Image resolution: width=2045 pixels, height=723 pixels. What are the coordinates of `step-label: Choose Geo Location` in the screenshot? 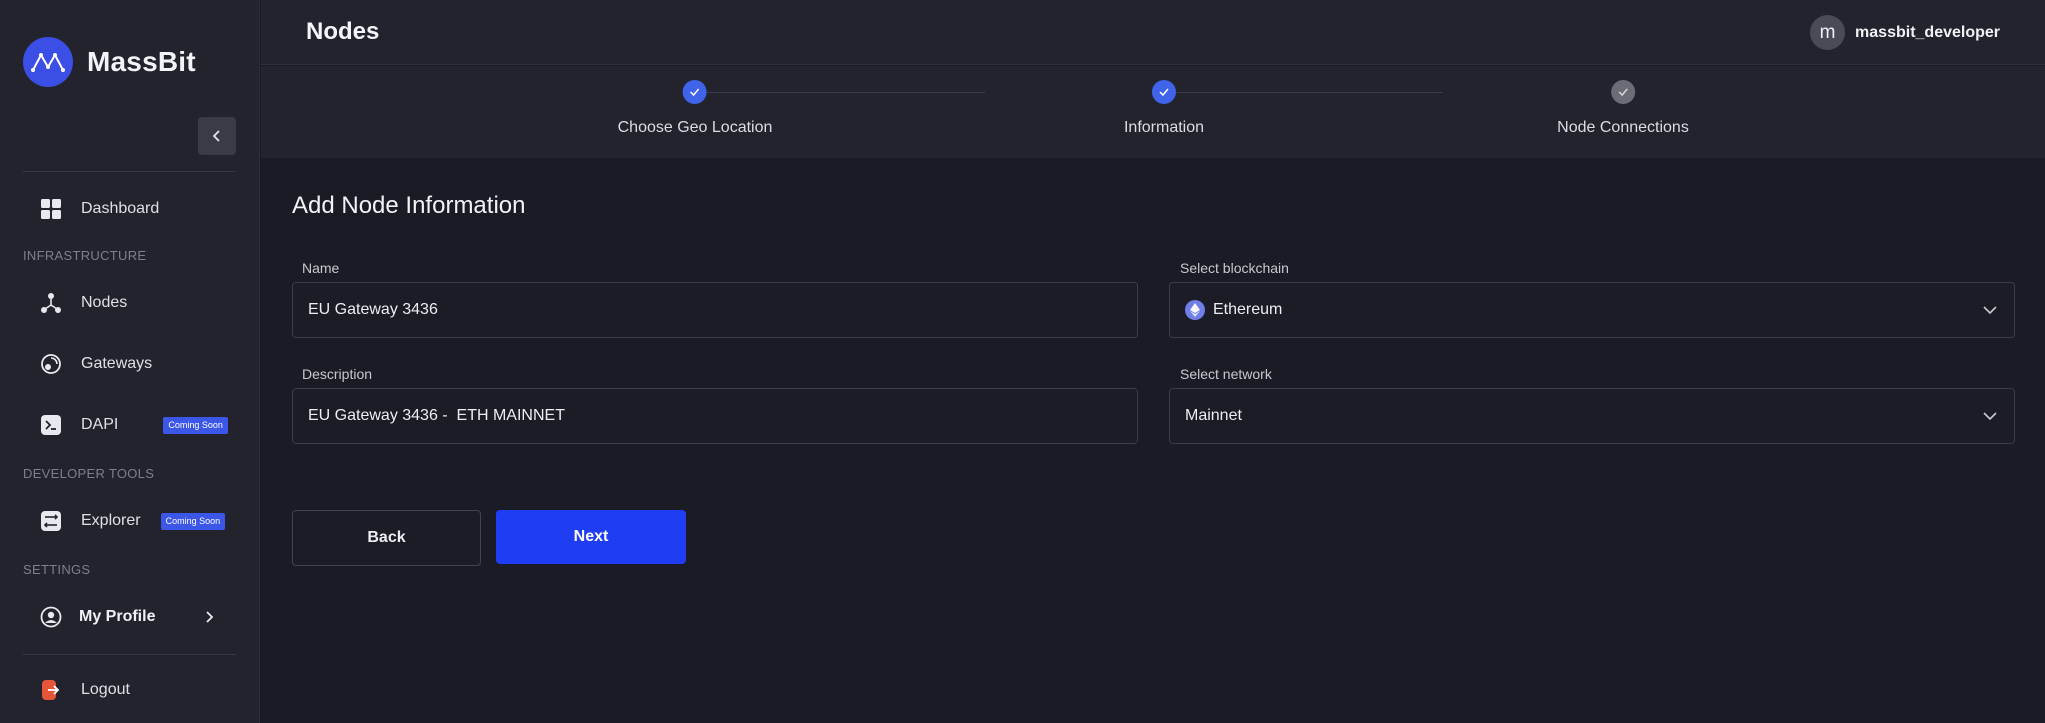 It's located at (695, 127).